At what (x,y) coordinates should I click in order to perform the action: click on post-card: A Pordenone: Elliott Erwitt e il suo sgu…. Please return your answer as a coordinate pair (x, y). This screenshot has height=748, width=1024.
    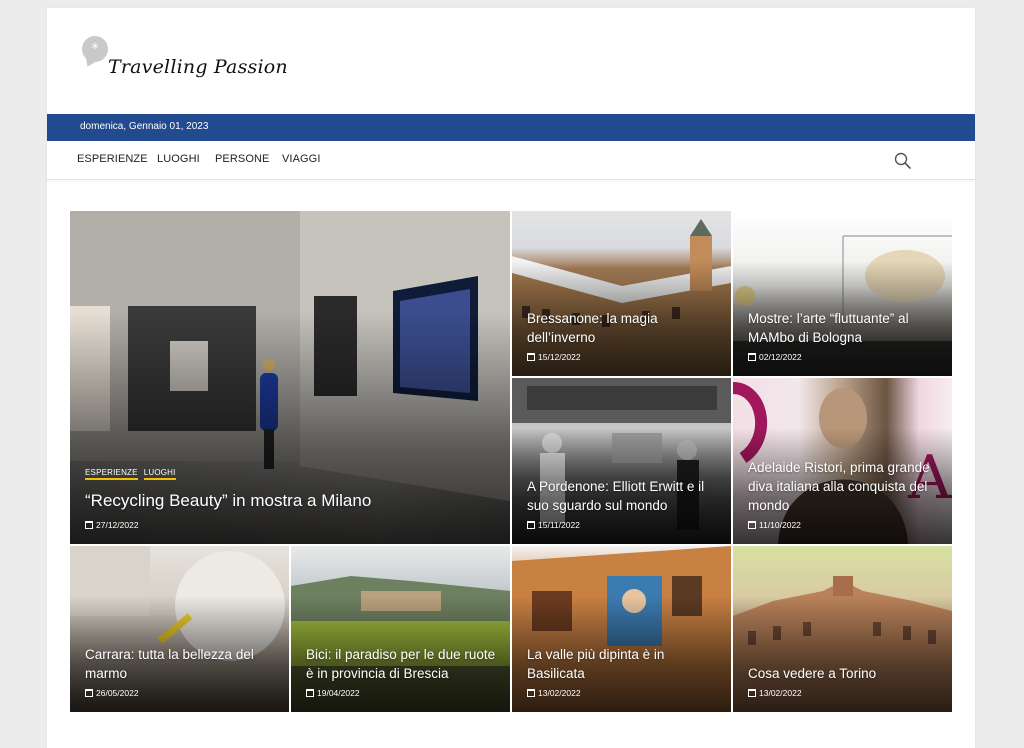
    Looking at the image, I should click on (621, 461).